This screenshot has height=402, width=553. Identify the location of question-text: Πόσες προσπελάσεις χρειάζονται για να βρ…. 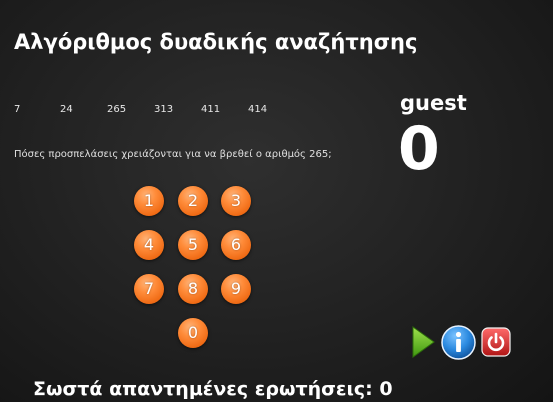
(173, 154).